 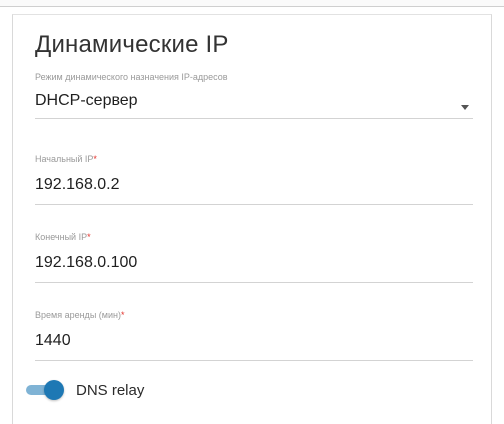 I want to click on end-ip-field: Конечный IP* 192.168.0.100, so click(x=254, y=257).